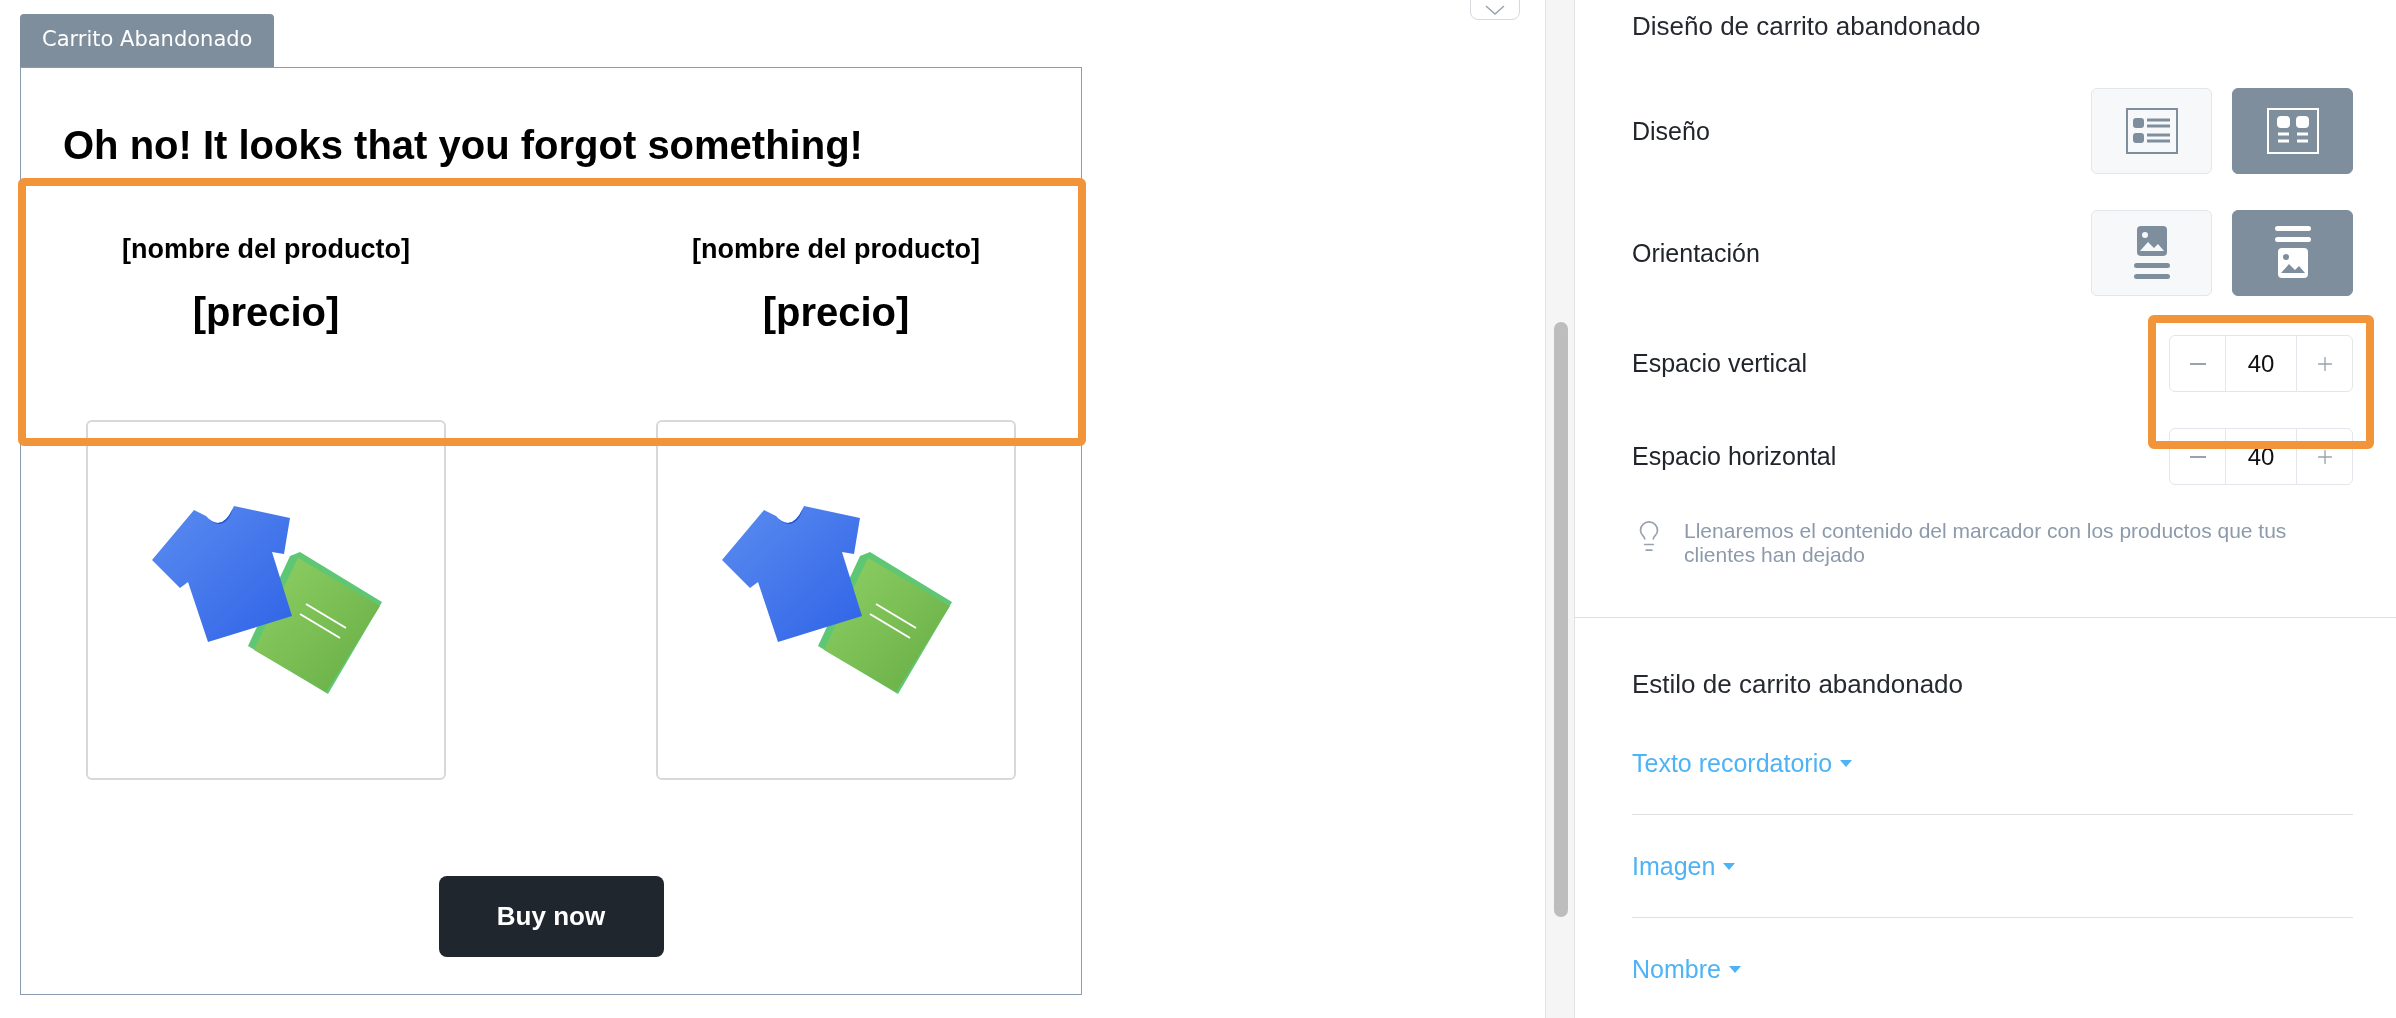 This screenshot has width=2396, height=1018. I want to click on scrollbar-thumb, so click(1561, 619).